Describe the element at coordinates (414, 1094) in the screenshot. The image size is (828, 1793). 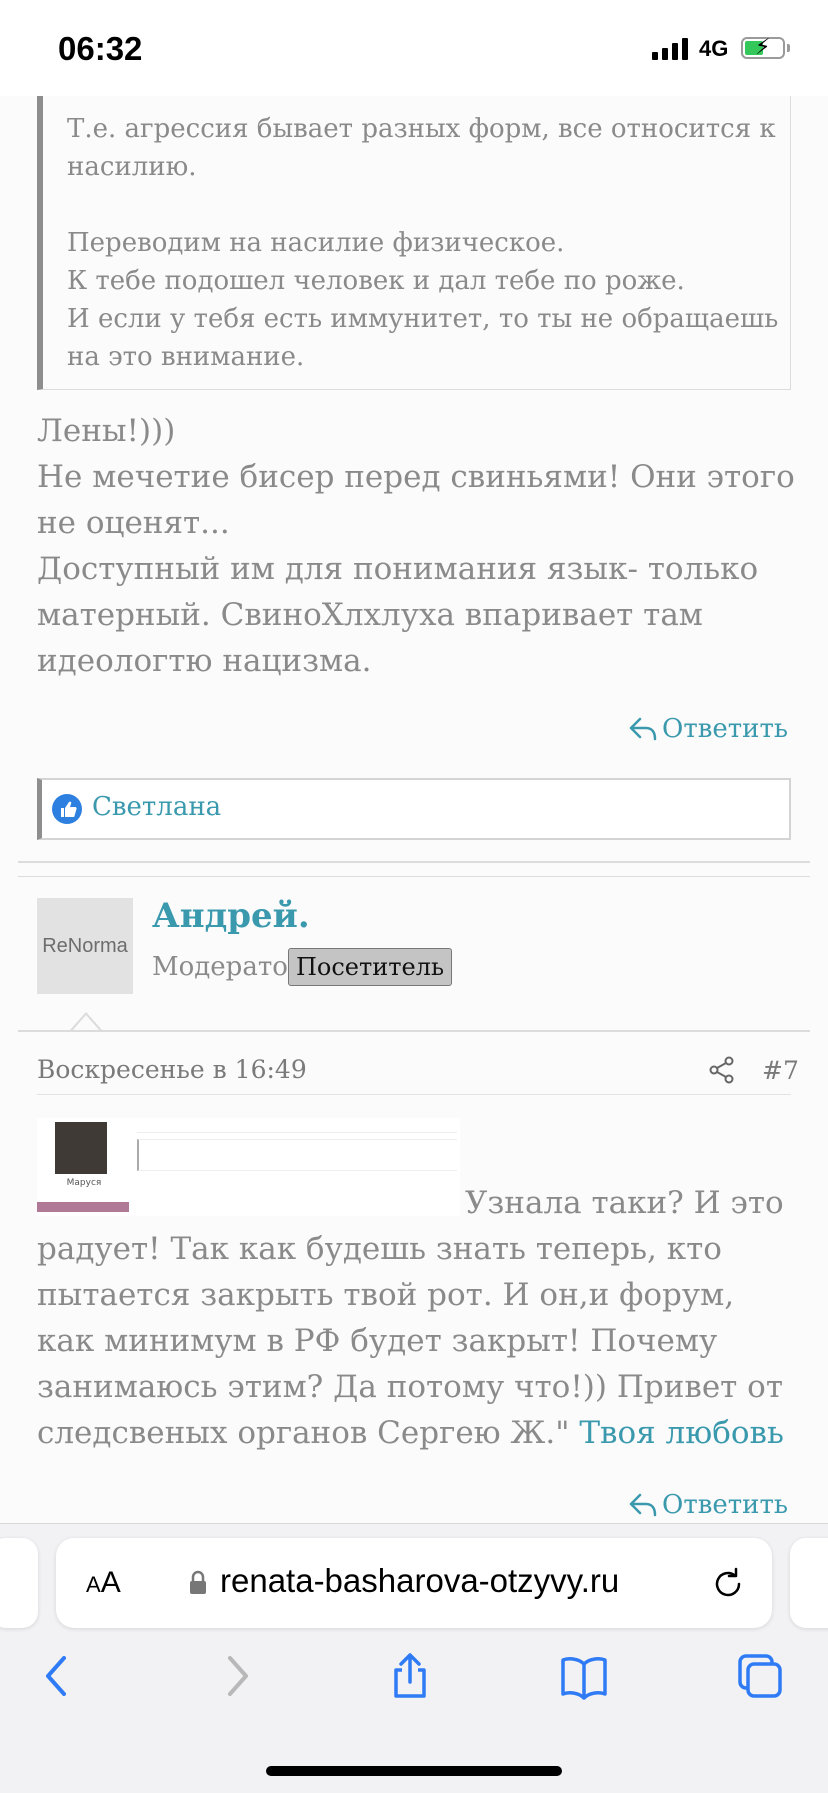
I see `date-divider` at that location.